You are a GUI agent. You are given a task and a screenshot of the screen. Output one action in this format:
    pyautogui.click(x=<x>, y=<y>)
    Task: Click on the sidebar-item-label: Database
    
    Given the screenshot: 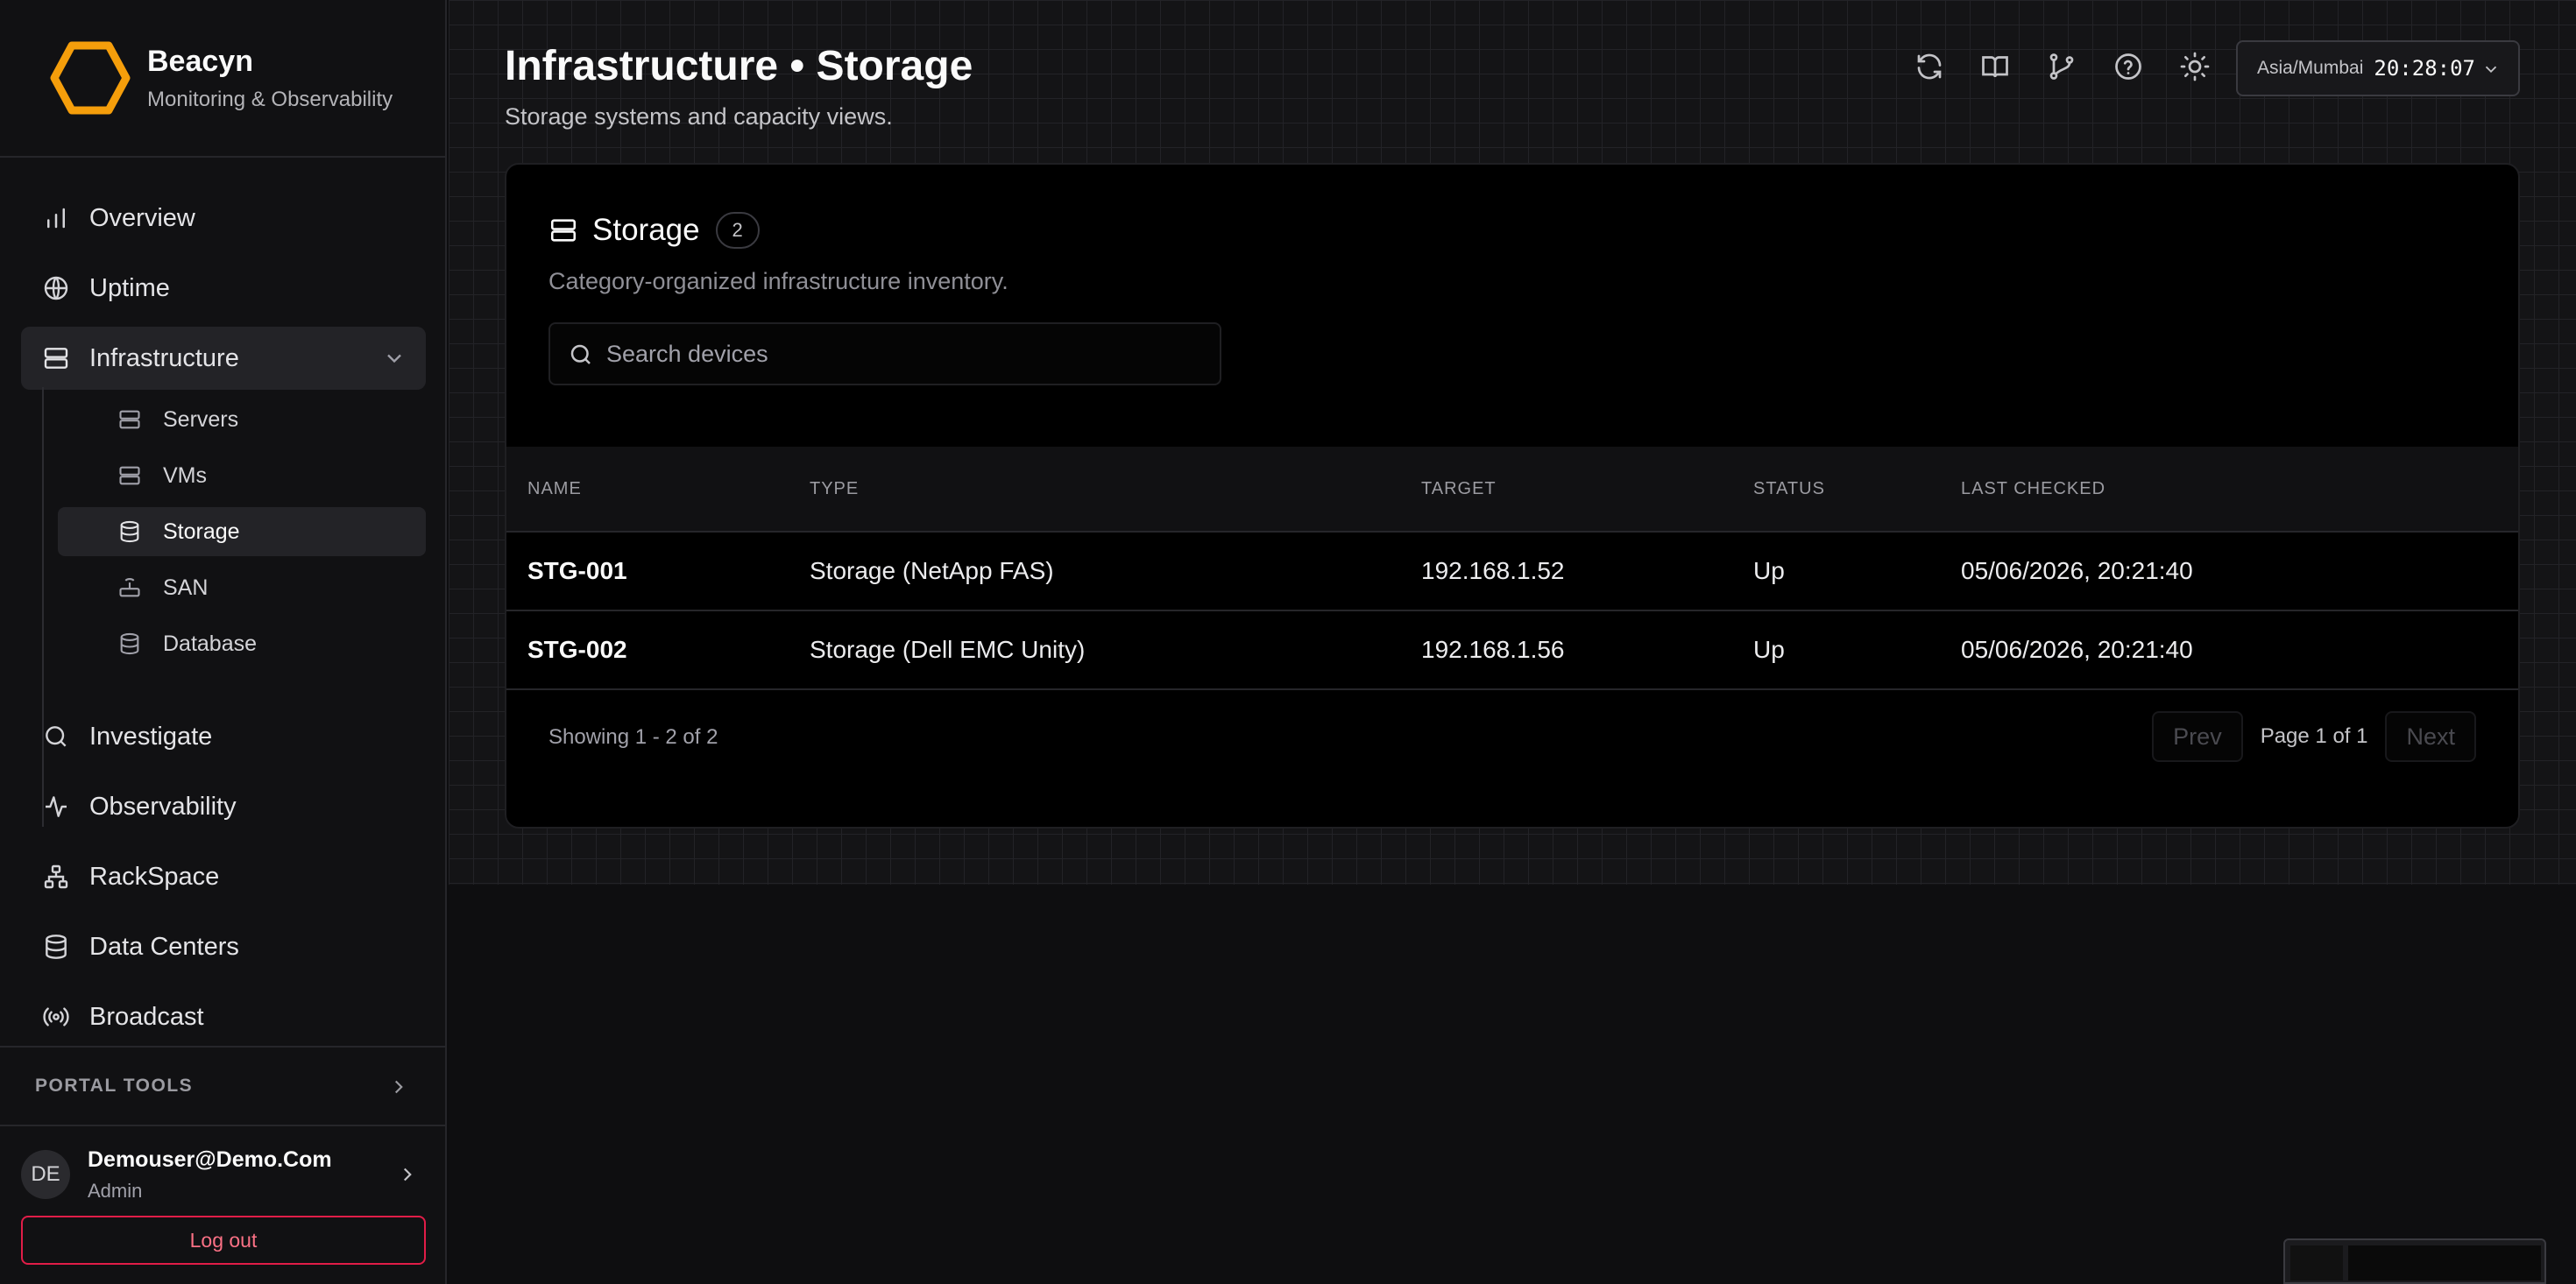 What is the action you would take?
    pyautogui.click(x=210, y=643)
    